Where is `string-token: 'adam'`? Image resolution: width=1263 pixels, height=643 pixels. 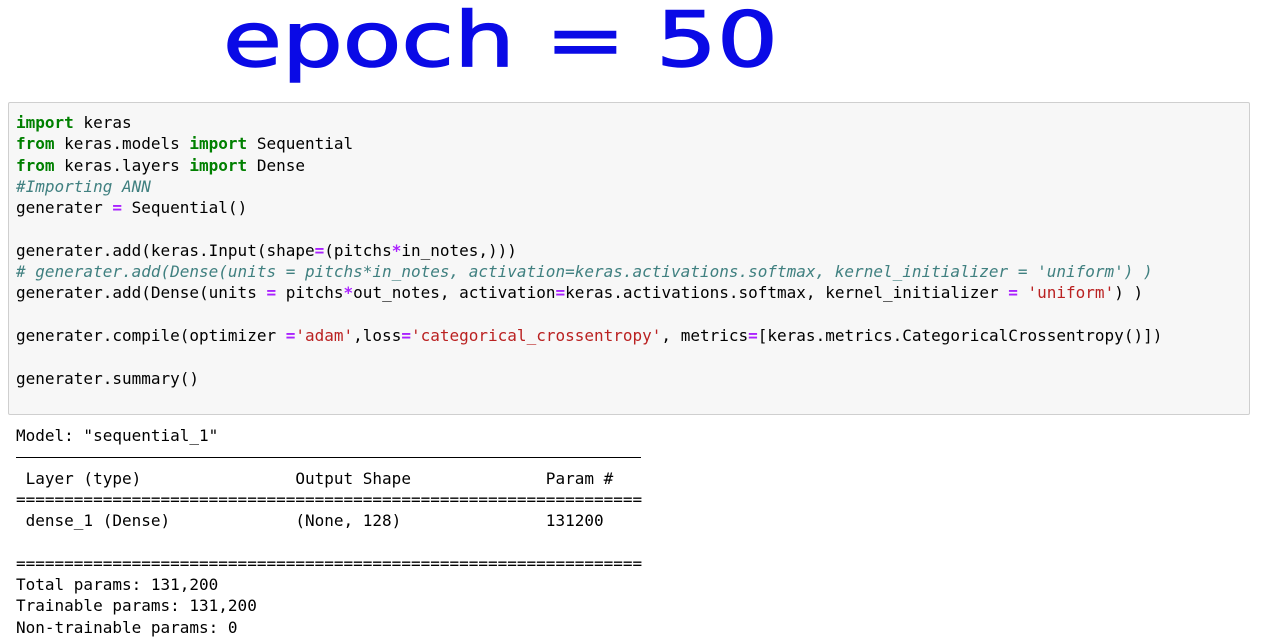 string-token: 'adam' is located at coordinates (324, 335).